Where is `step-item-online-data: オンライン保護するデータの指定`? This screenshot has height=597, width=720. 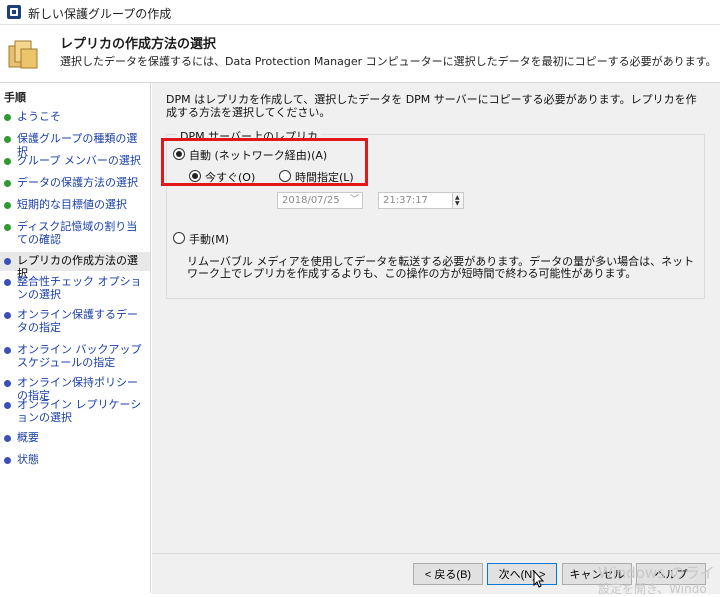 step-item-online-data: オンライン保護するデータの指定 is located at coordinates (75, 321).